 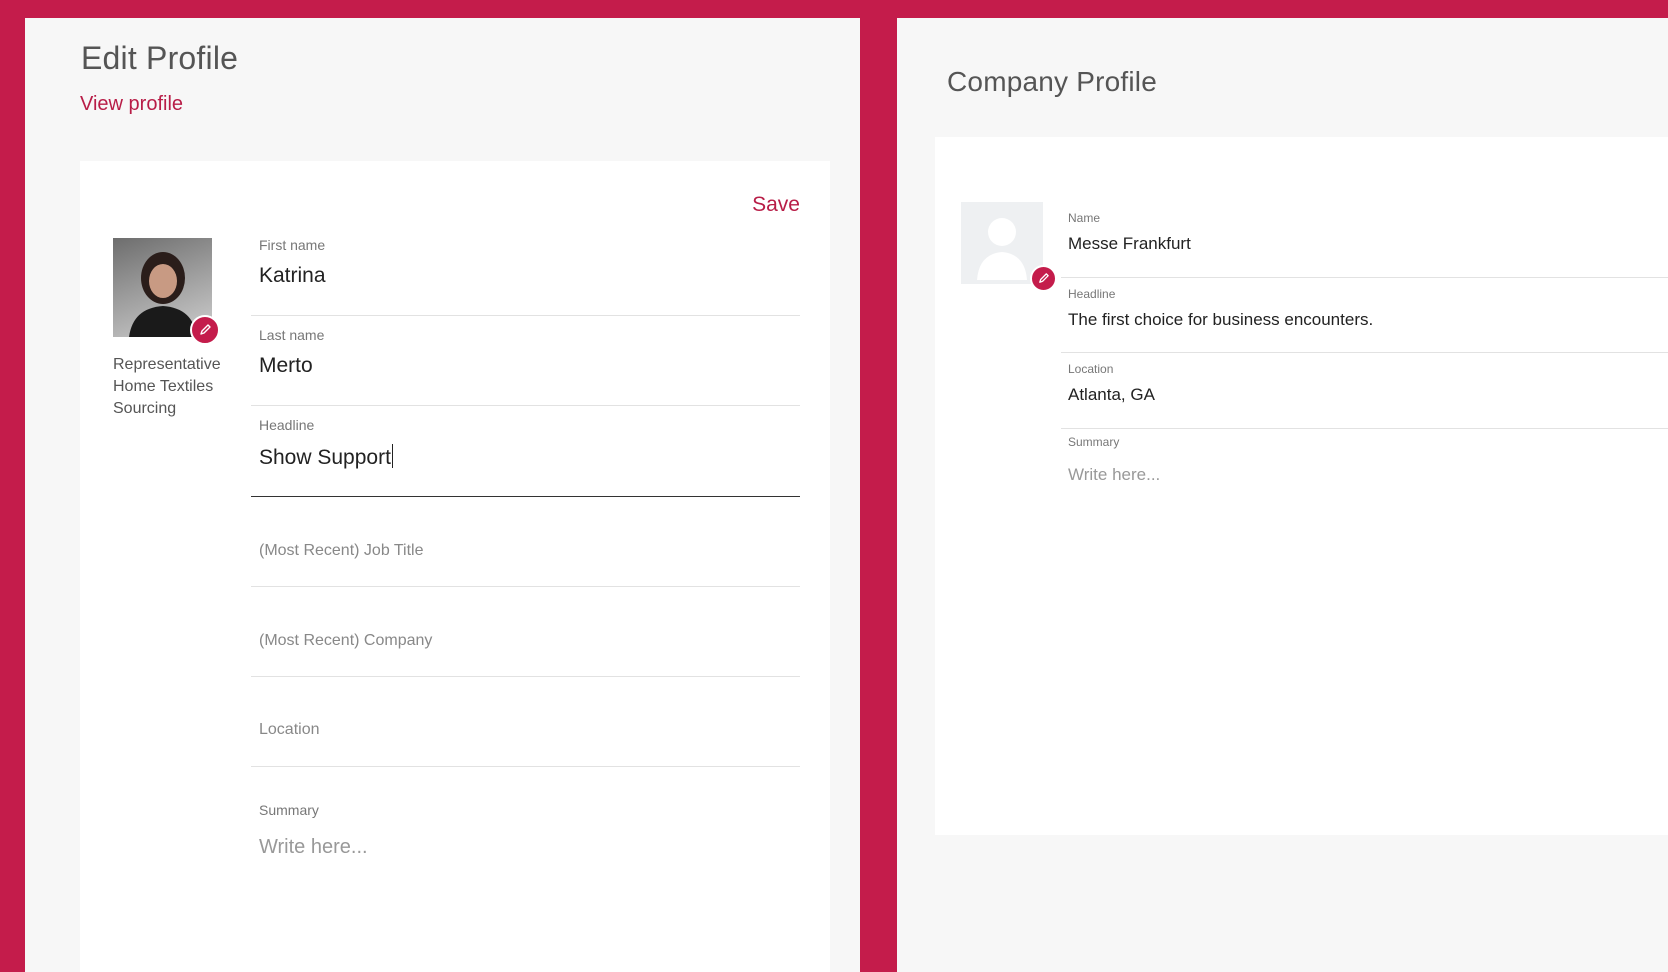 I want to click on headline-field: Headline Show Support, so click(x=525, y=451).